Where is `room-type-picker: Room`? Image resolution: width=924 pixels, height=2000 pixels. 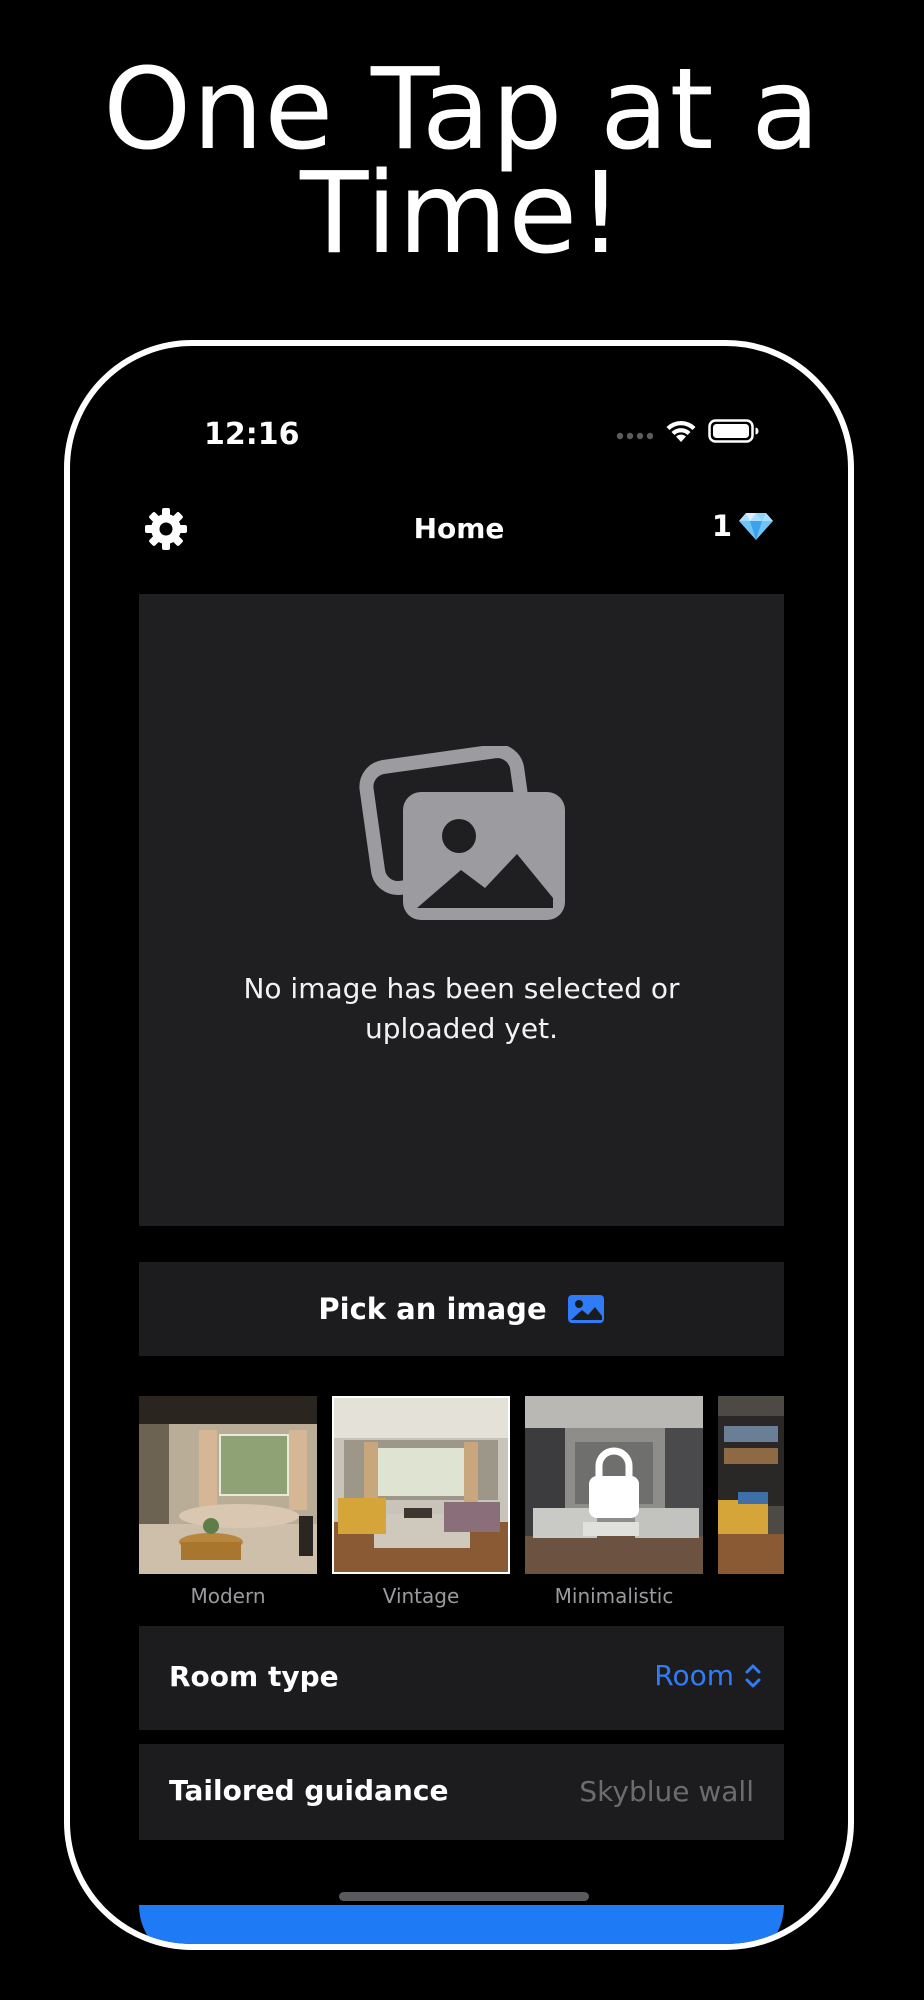
room-type-picker: Room is located at coordinates (708, 1675).